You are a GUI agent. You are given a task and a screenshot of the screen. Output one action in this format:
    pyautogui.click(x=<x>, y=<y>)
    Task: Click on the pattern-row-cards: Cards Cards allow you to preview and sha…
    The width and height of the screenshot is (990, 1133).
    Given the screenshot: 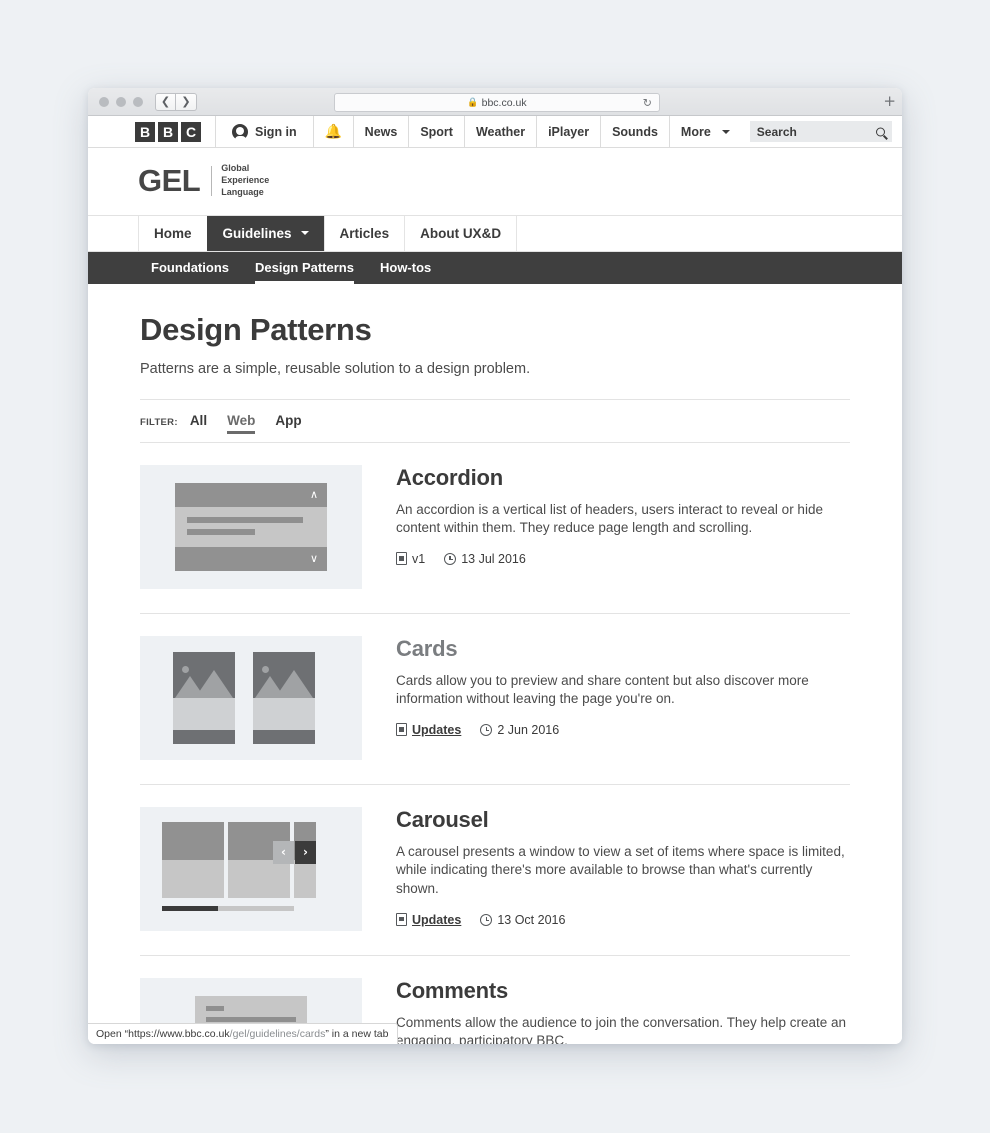 What is the action you would take?
    pyautogui.click(x=495, y=687)
    